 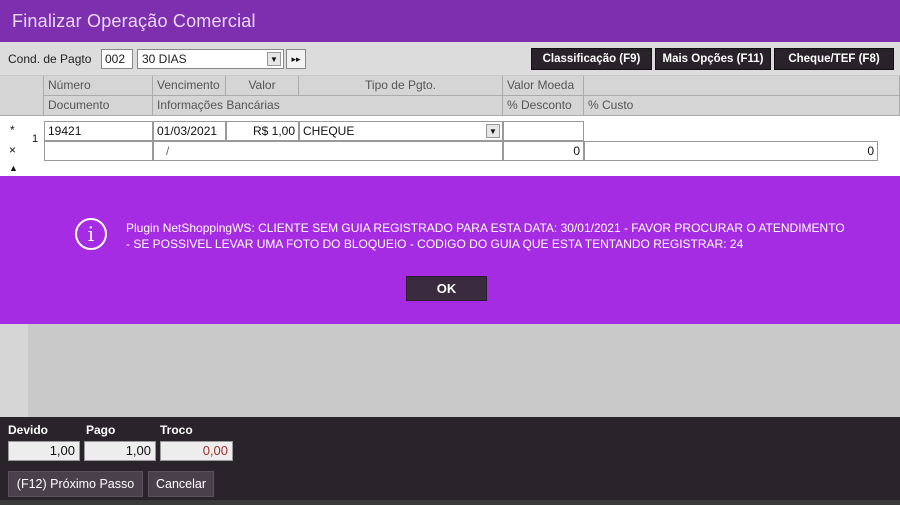 I want to click on status-strip, so click(x=450, y=502).